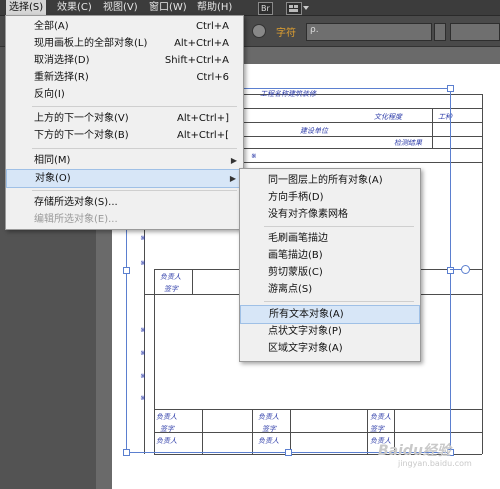 This screenshot has width=500, height=489. What do you see at coordinates (330, 238) in the screenshot?
I see `submenu-item-bristle-brush: 毛刷画笔描边` at bounding box center [330, 238].